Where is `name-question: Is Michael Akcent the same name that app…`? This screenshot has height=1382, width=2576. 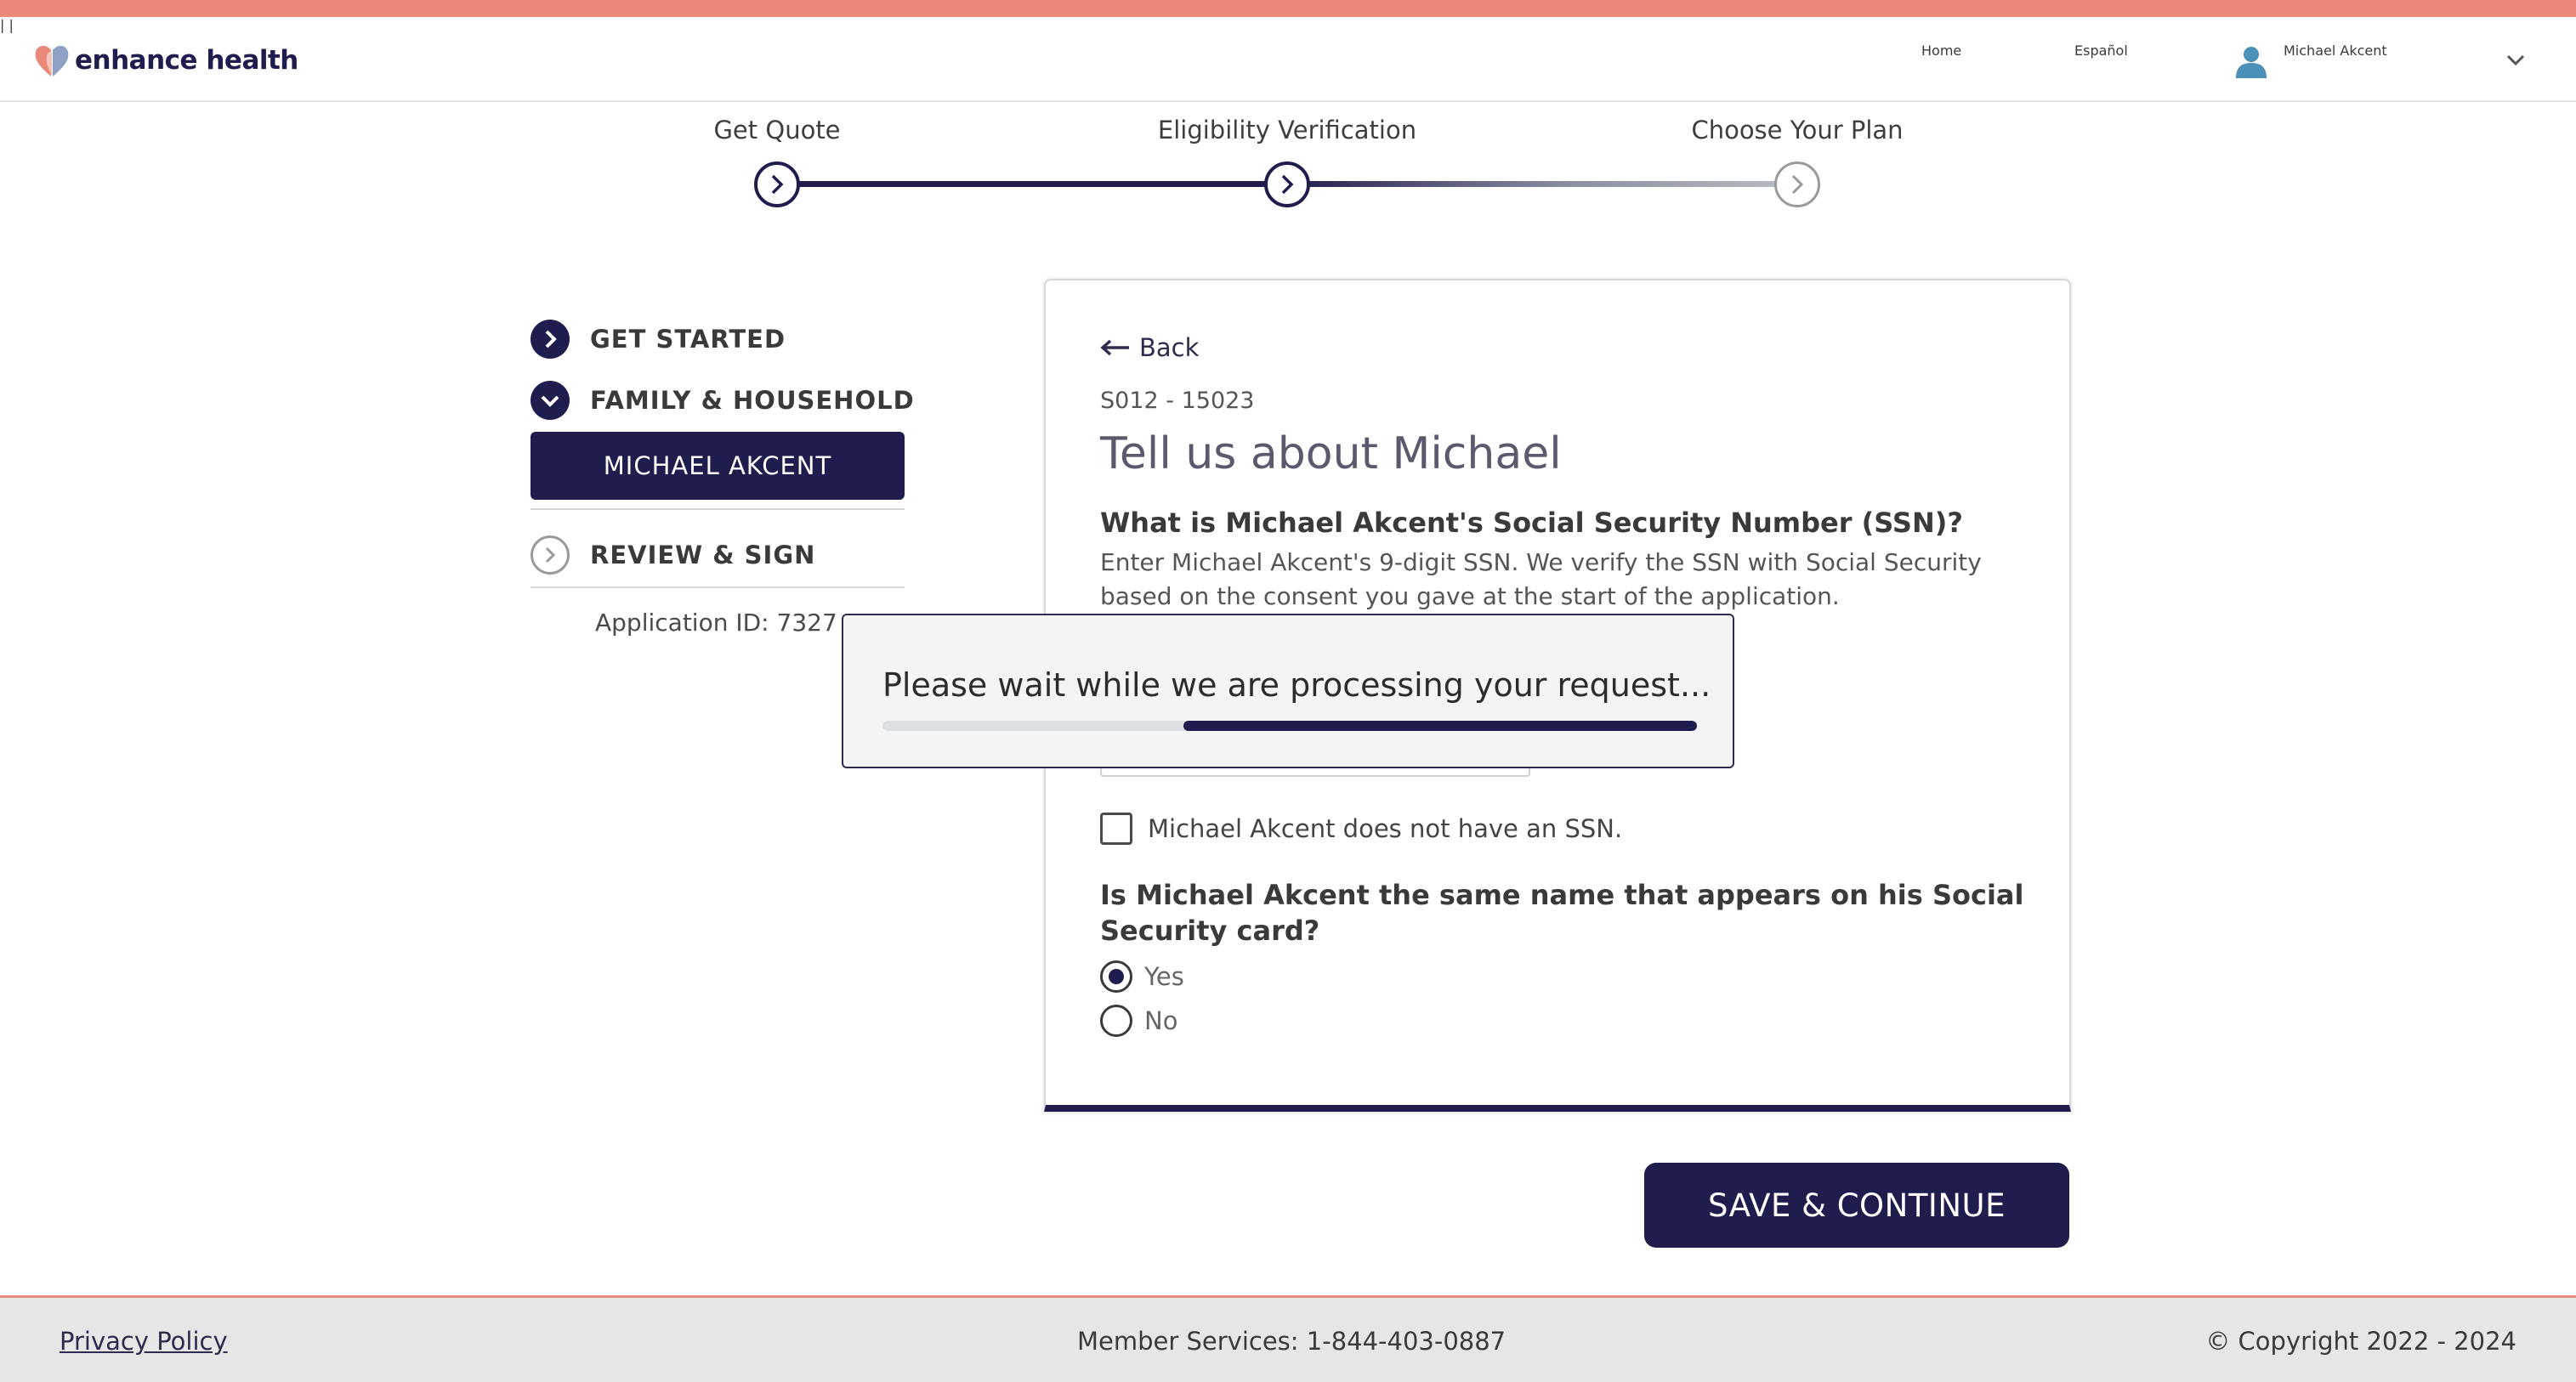 name-question: Is Michael Akcent the same name that app… is located at coordinates (1562, 913).